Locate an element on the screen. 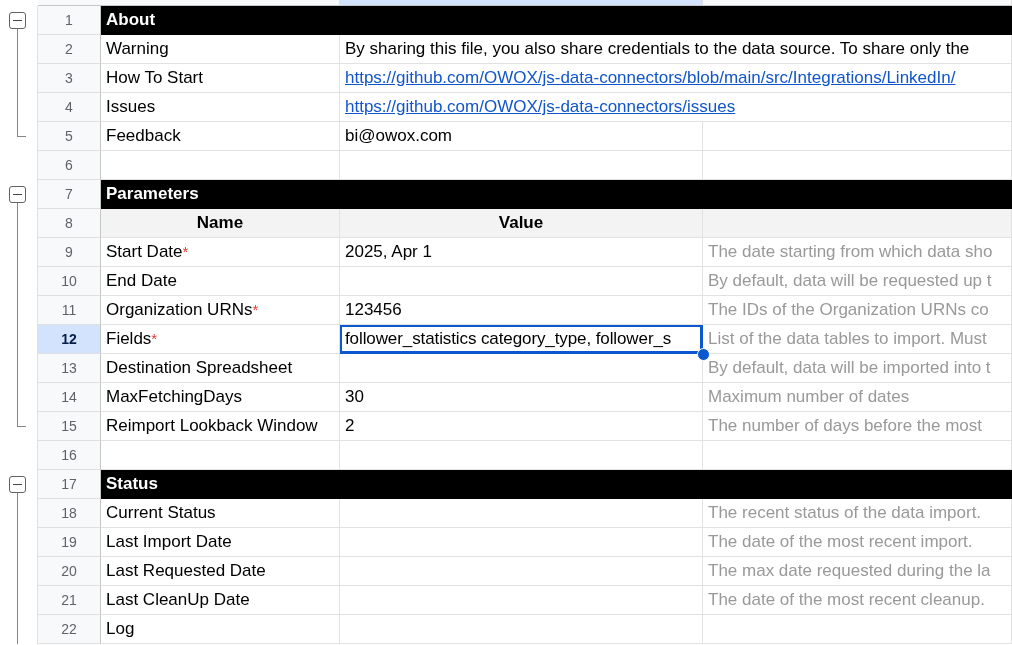 This screenshot has height=645, width=1012. table-cell: 123456 is located at coordinates (521, 310).